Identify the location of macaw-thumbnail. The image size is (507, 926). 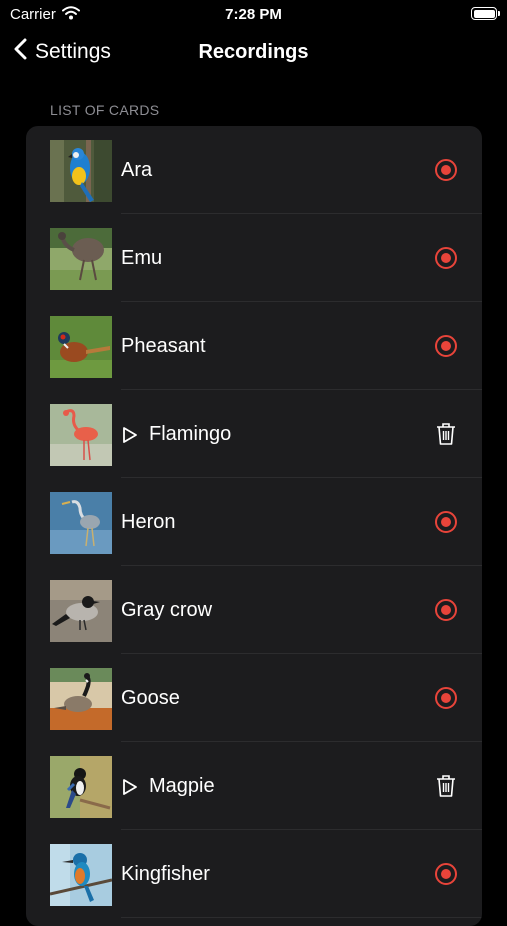
(81, 171).